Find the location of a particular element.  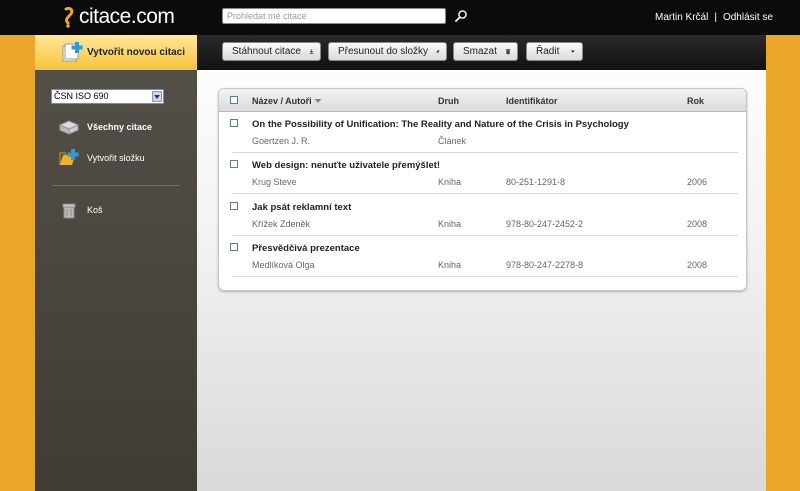

sidebar-item-label: Všechny citace is located at coordinates (120, 127).